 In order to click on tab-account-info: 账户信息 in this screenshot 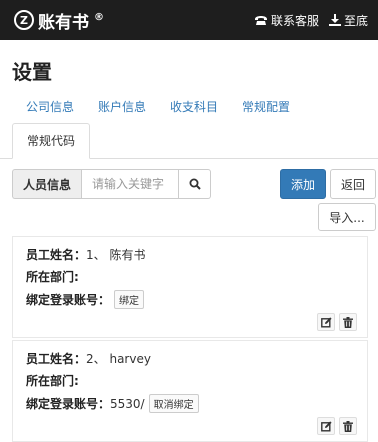, I will do `click(122, 108)`.